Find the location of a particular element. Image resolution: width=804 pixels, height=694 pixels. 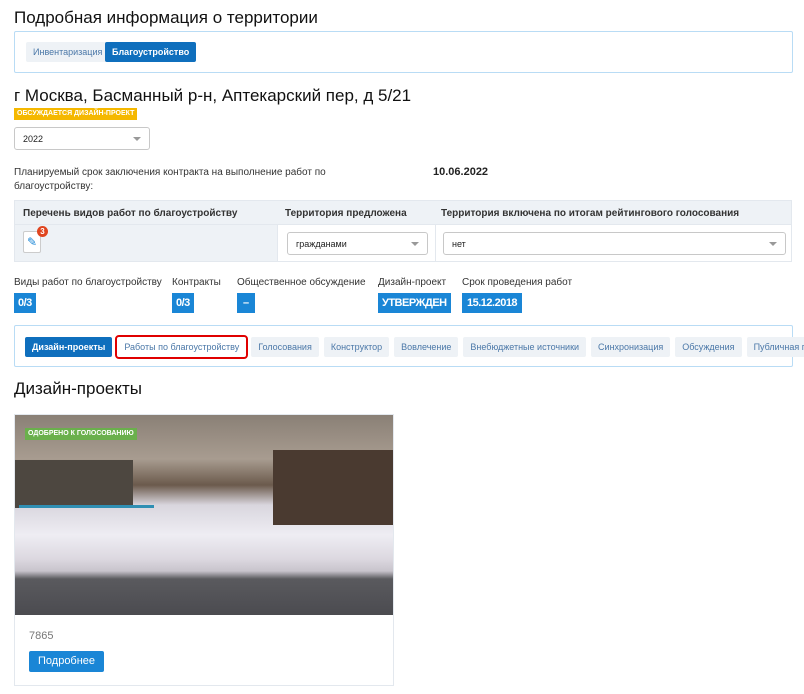

page-title: Подробная информация о территории is located at coordinates (166, 17).